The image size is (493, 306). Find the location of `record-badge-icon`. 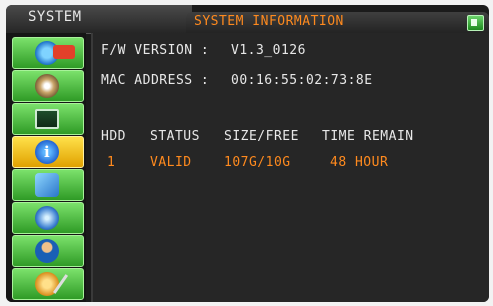

record-badge-icon is located at coordinates (64, 52).